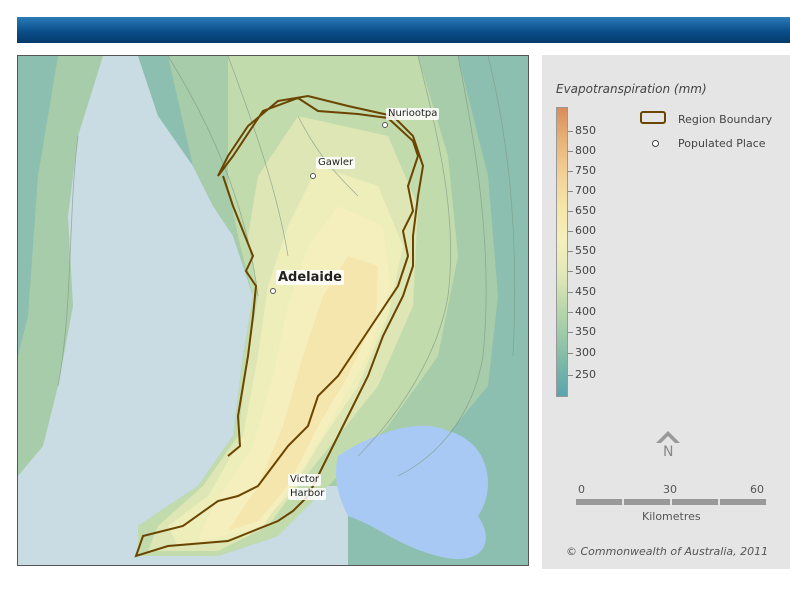 Image resolution: width=790 pixels, height=594 pixels. What do you see at coordinates (653, 117) in the screenshot?
I see `region-boundary-swatch` at bounding box center [653, 117].